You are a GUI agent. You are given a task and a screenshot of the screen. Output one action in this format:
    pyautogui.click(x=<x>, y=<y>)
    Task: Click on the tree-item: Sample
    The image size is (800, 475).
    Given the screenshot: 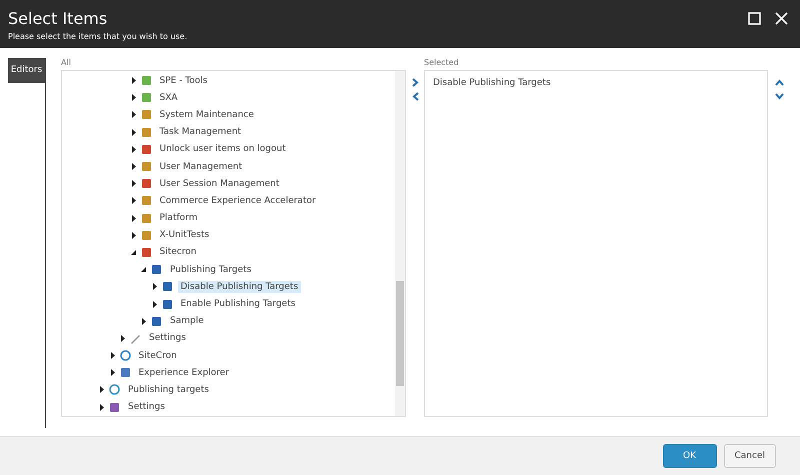 What is the action you would take?
    pyautogui.click(x=187, y=321)
    